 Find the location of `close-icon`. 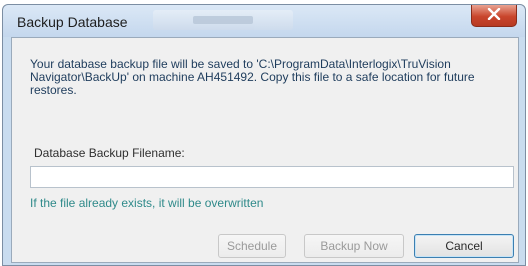

close-icon is located at coordinates (494, 16).